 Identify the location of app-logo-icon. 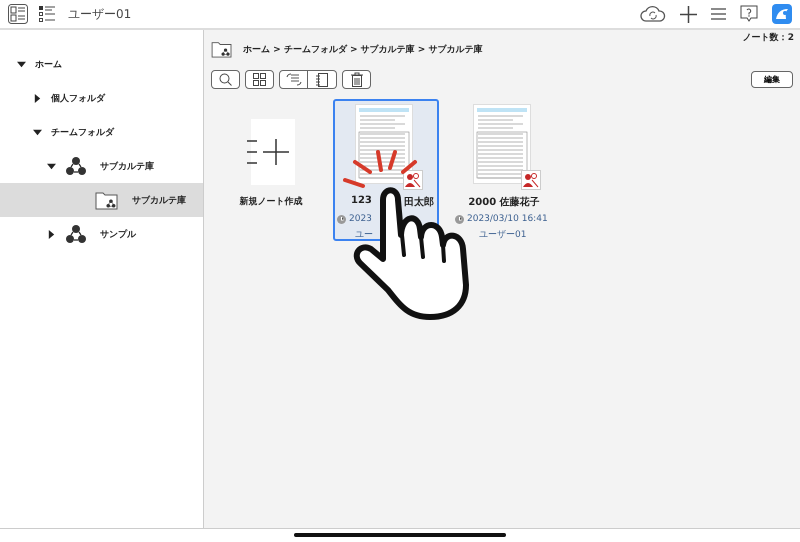
(782, 14).